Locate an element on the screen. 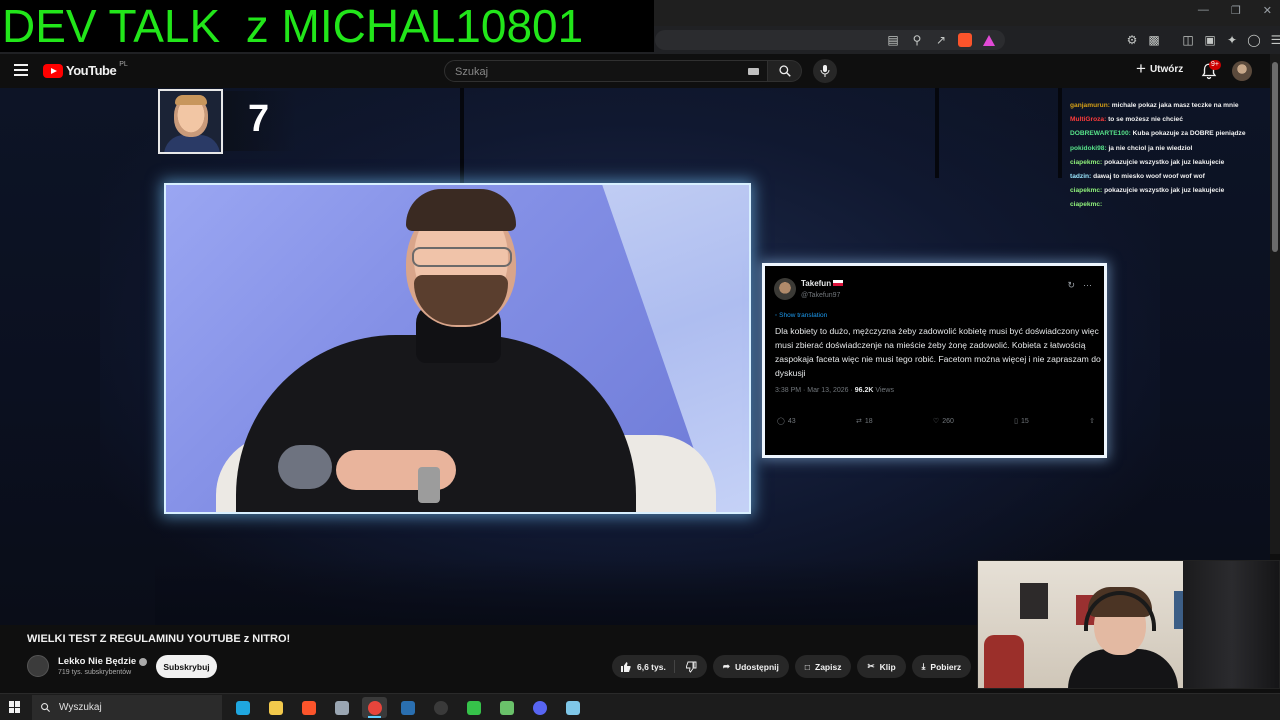 The image size is (1280, 720). vpn-icon: ◯ is located at coordinates (1254, 40).